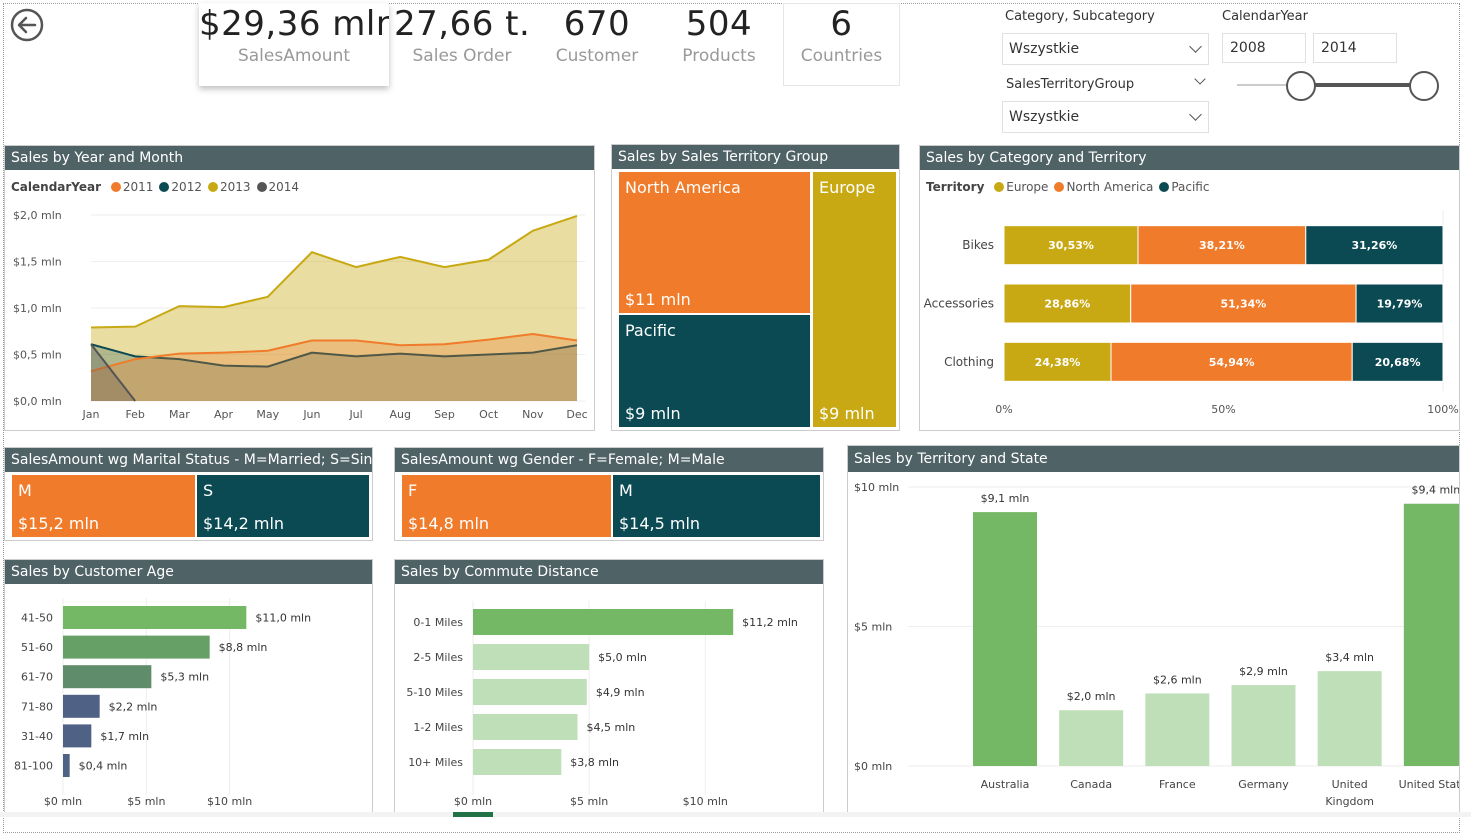 The height and width of the screenshot is (833, 1471). What do you see at coordinates (243, 647) in the screenshot?
I see `data-label: $8,8 mln` at bounding box center [243, 647].